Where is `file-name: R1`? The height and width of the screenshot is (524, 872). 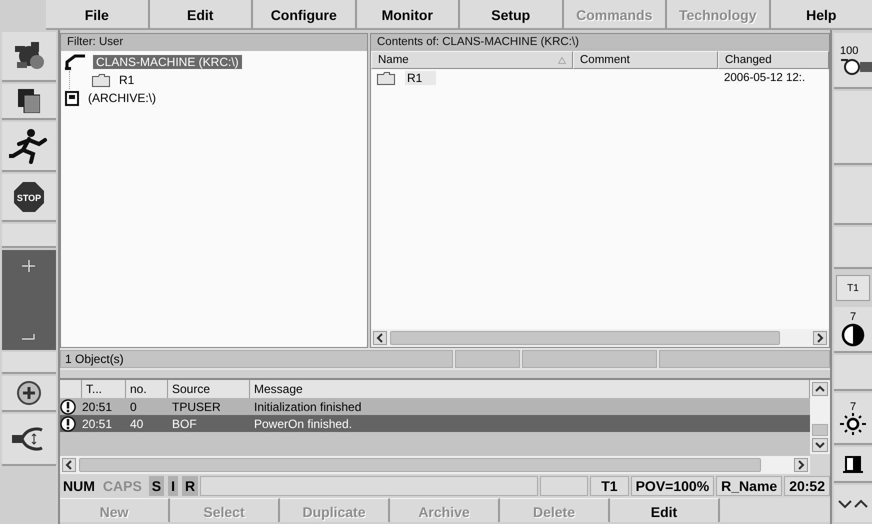
file-name: R1 is located at coordinates (420, 78).